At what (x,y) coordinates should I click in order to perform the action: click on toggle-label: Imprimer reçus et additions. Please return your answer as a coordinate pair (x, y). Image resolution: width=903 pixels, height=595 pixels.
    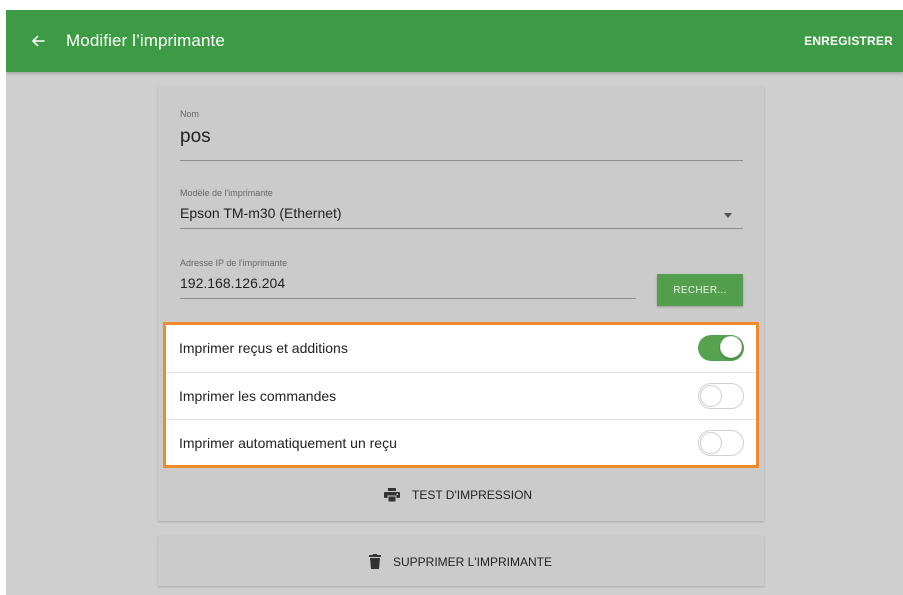
    Looking at the image, I should click on (263, 348).